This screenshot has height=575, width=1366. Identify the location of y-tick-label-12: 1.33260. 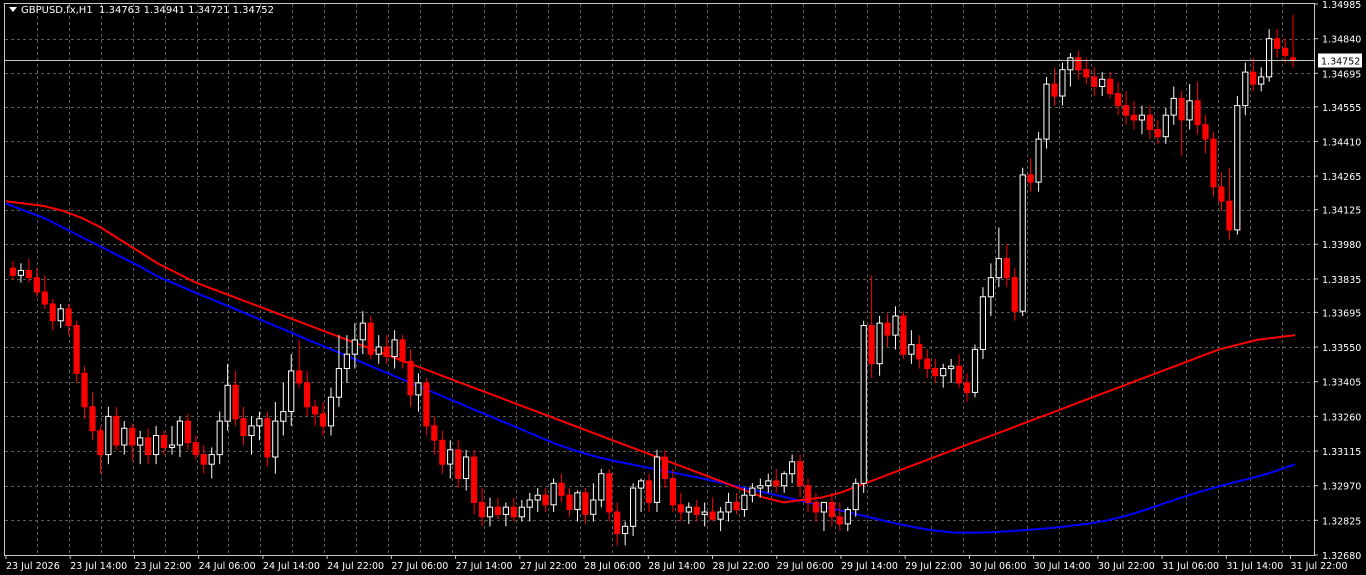
(1341, 417).